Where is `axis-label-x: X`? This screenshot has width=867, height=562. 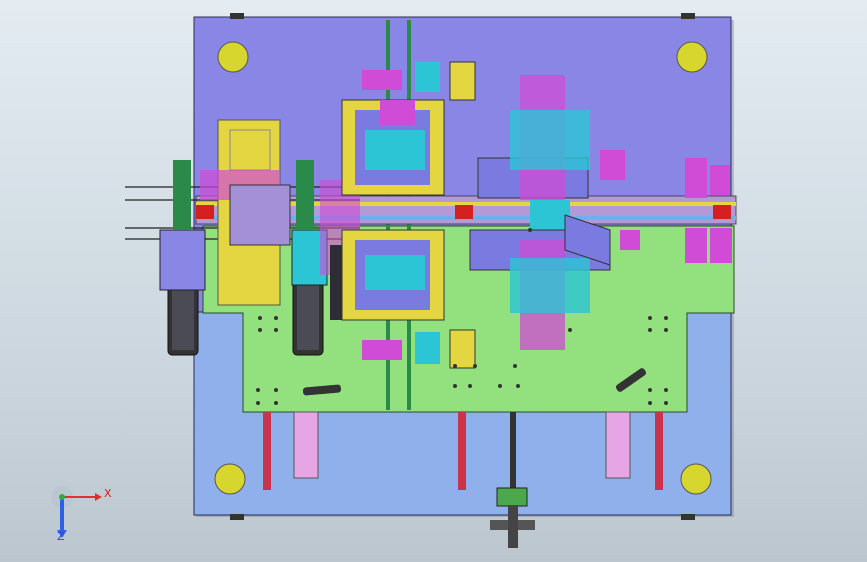
axis-label-x: X is located at coordinates (108, 493).